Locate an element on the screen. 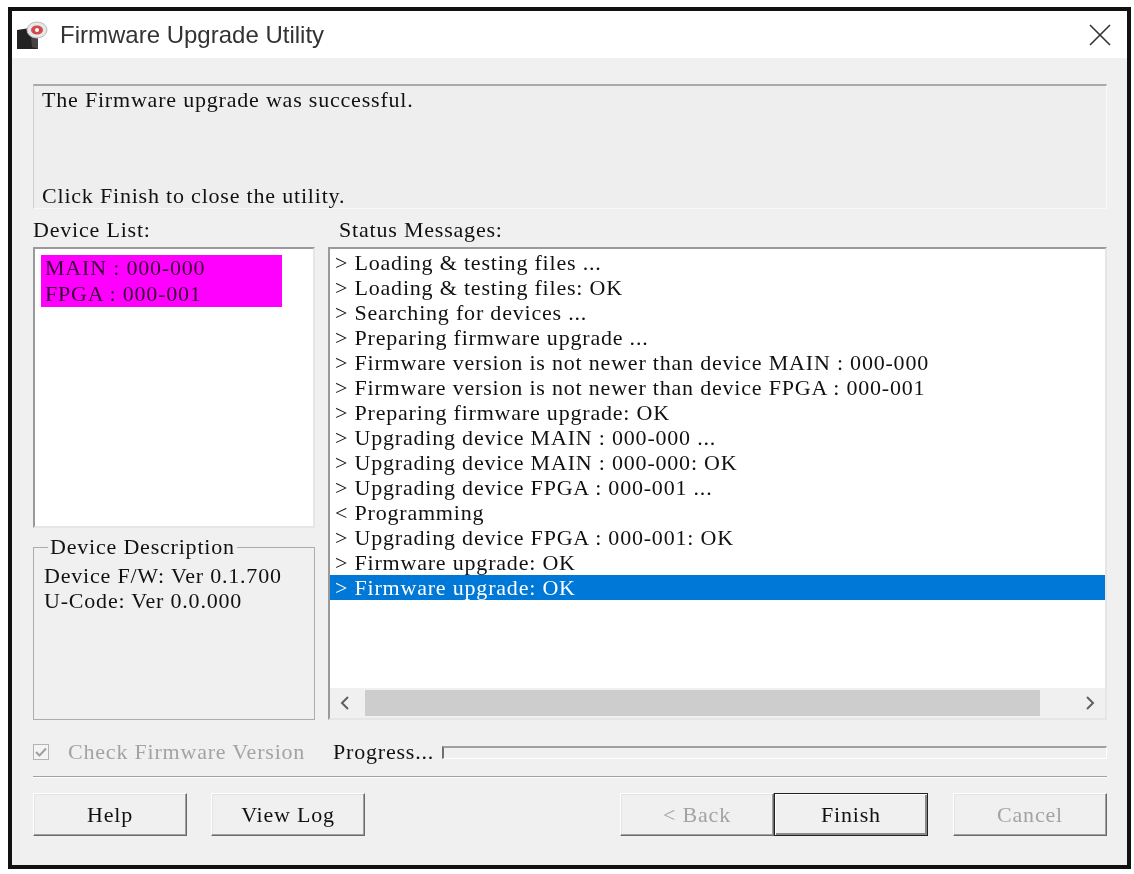  dialog-button: Finish is located at coordinates (851, 814).